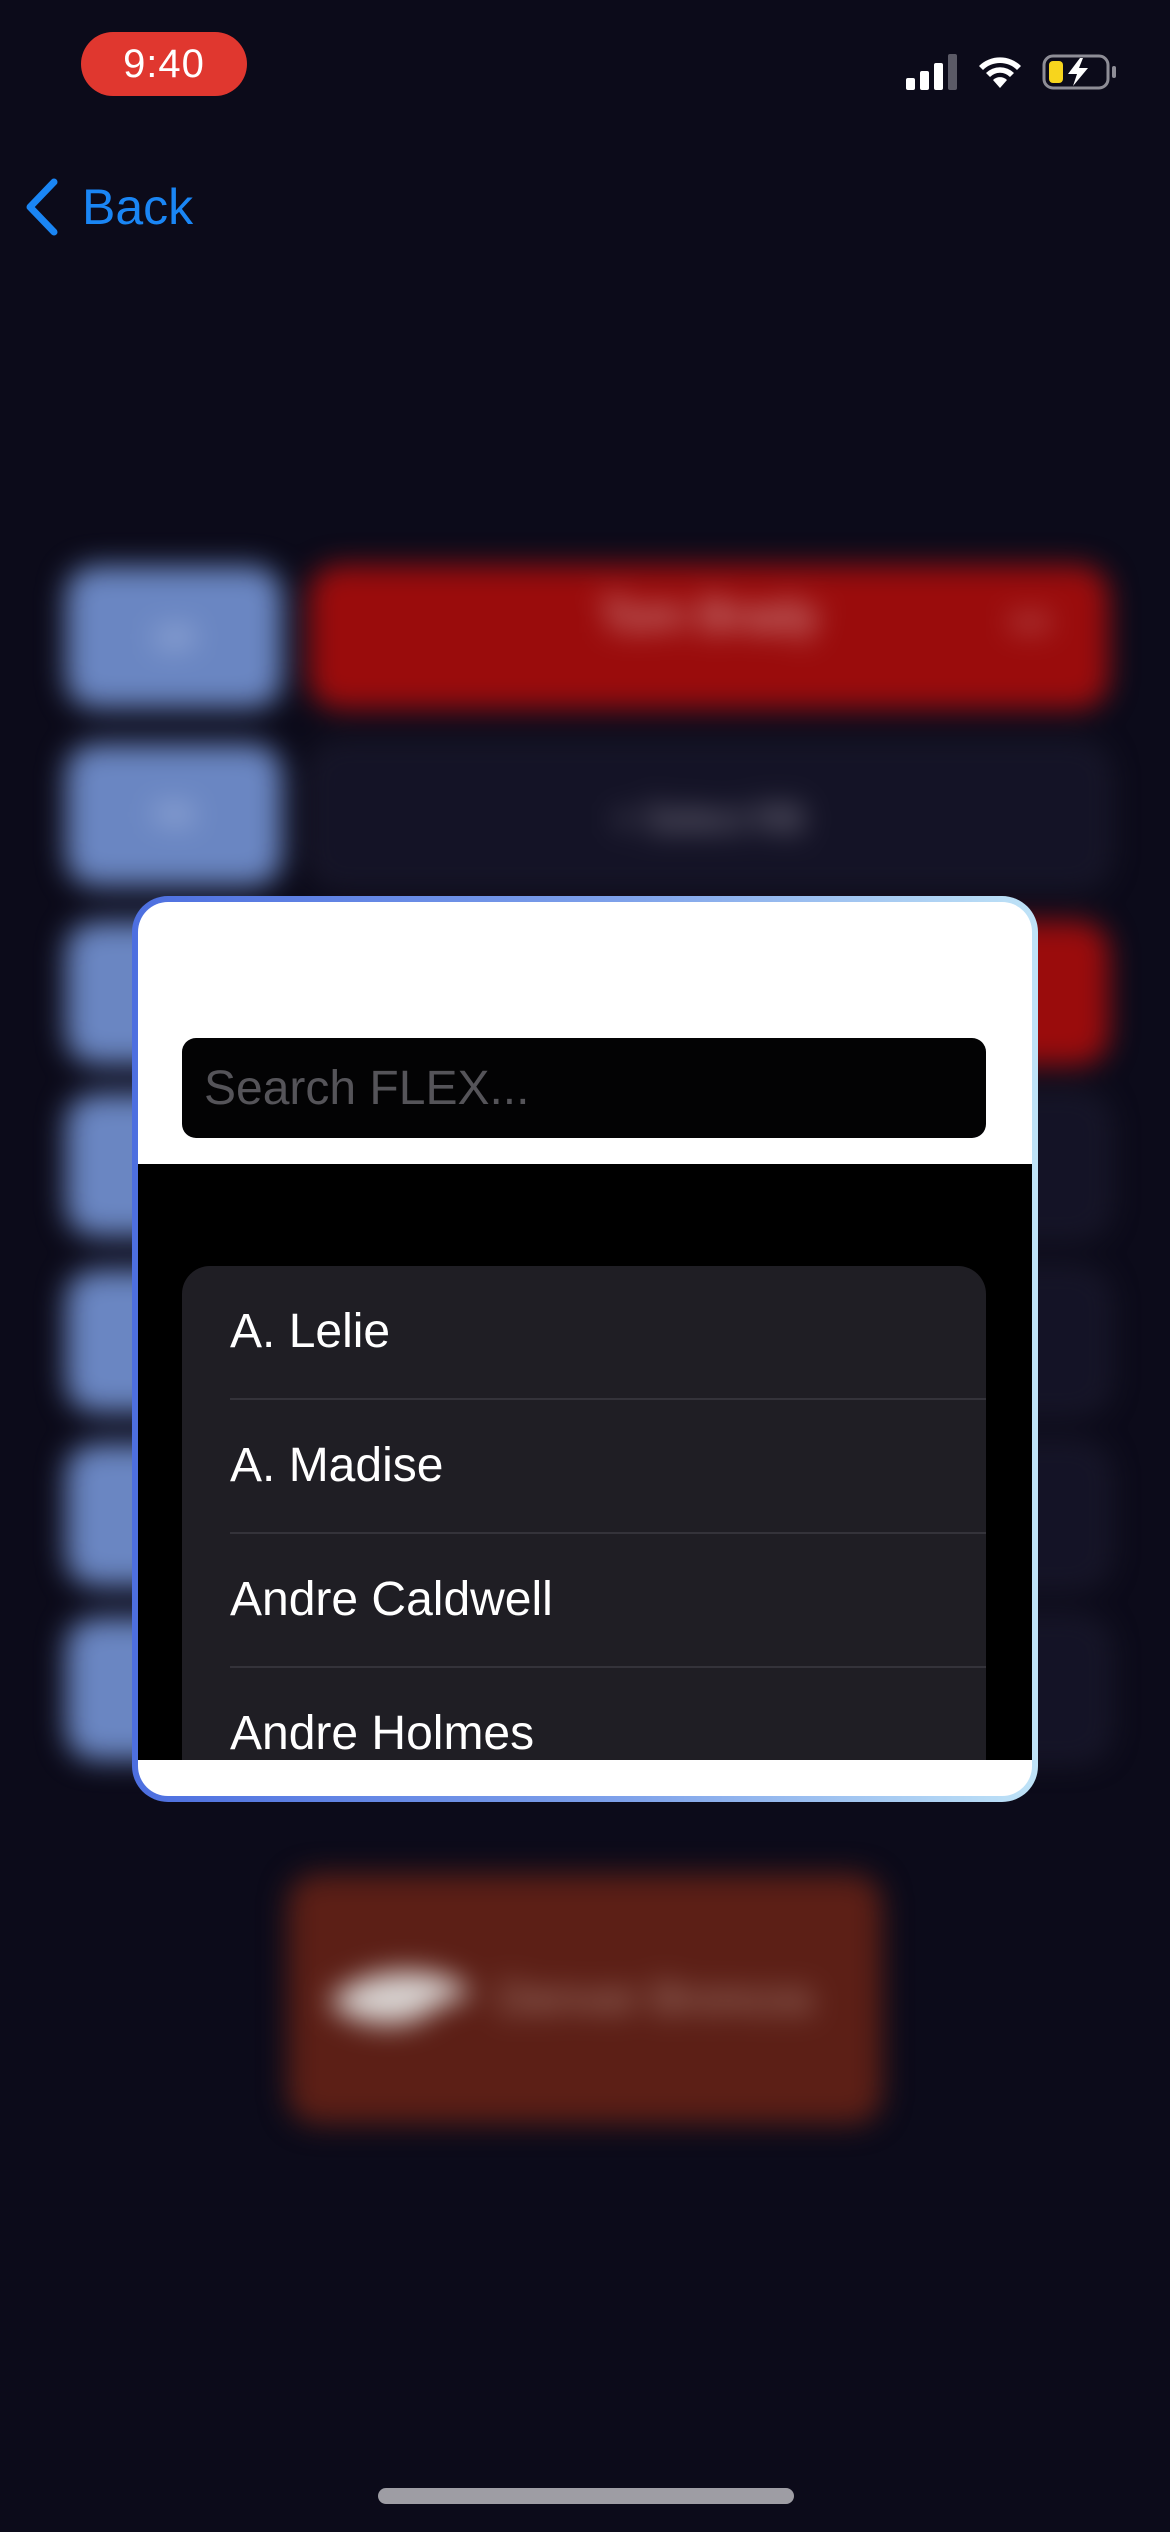 The height and width of the screenshot is (2532, 1170). I want to click on back-label: Back, so click(138, 207).